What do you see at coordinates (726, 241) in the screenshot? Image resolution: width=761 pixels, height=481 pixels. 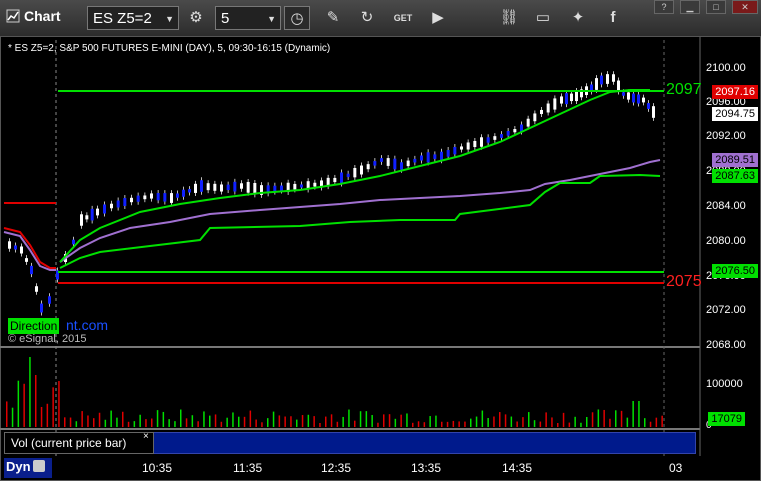 I see `price-axis-tick: 2080.00` at bounding box center [726, 241].